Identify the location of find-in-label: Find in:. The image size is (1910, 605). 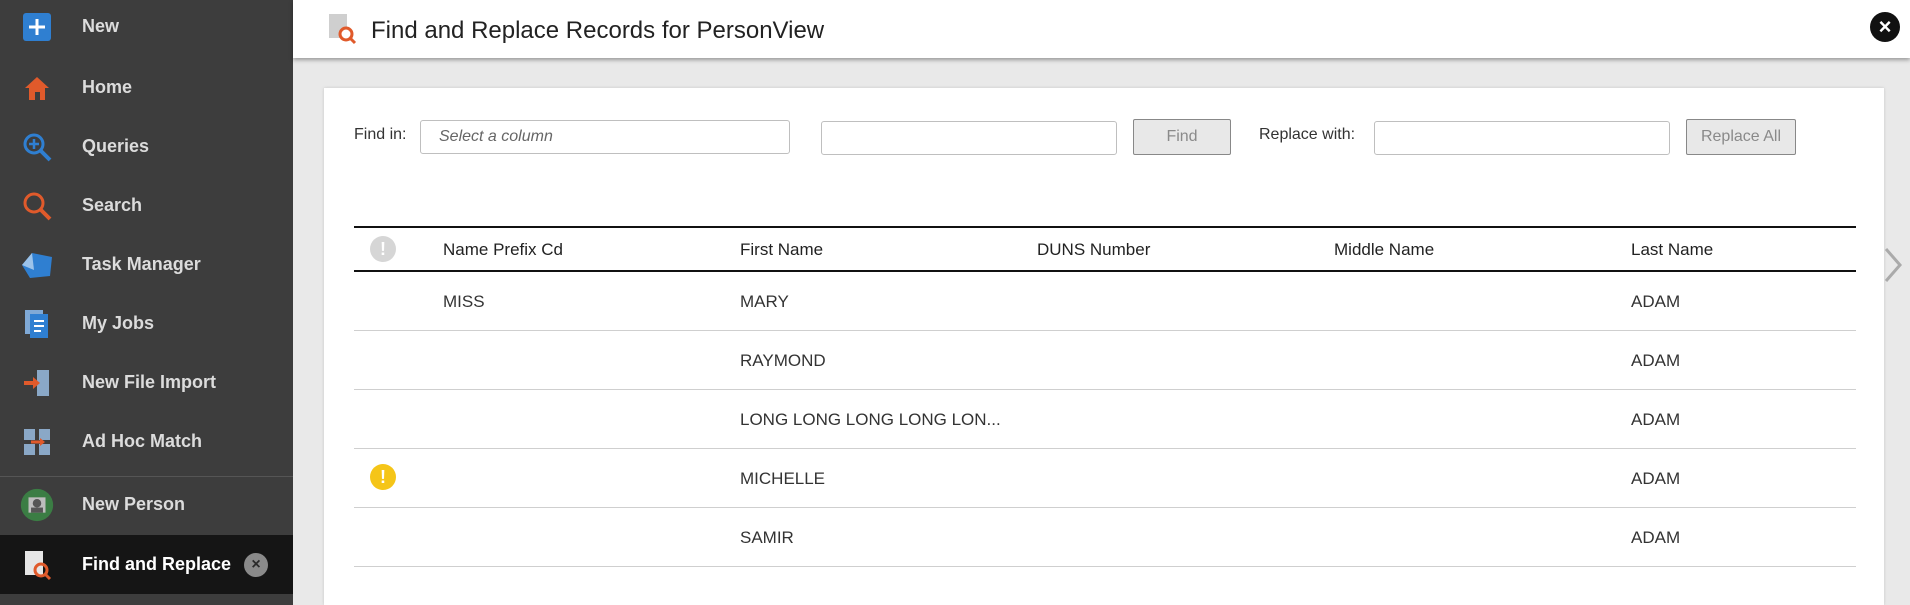
(380, 134).